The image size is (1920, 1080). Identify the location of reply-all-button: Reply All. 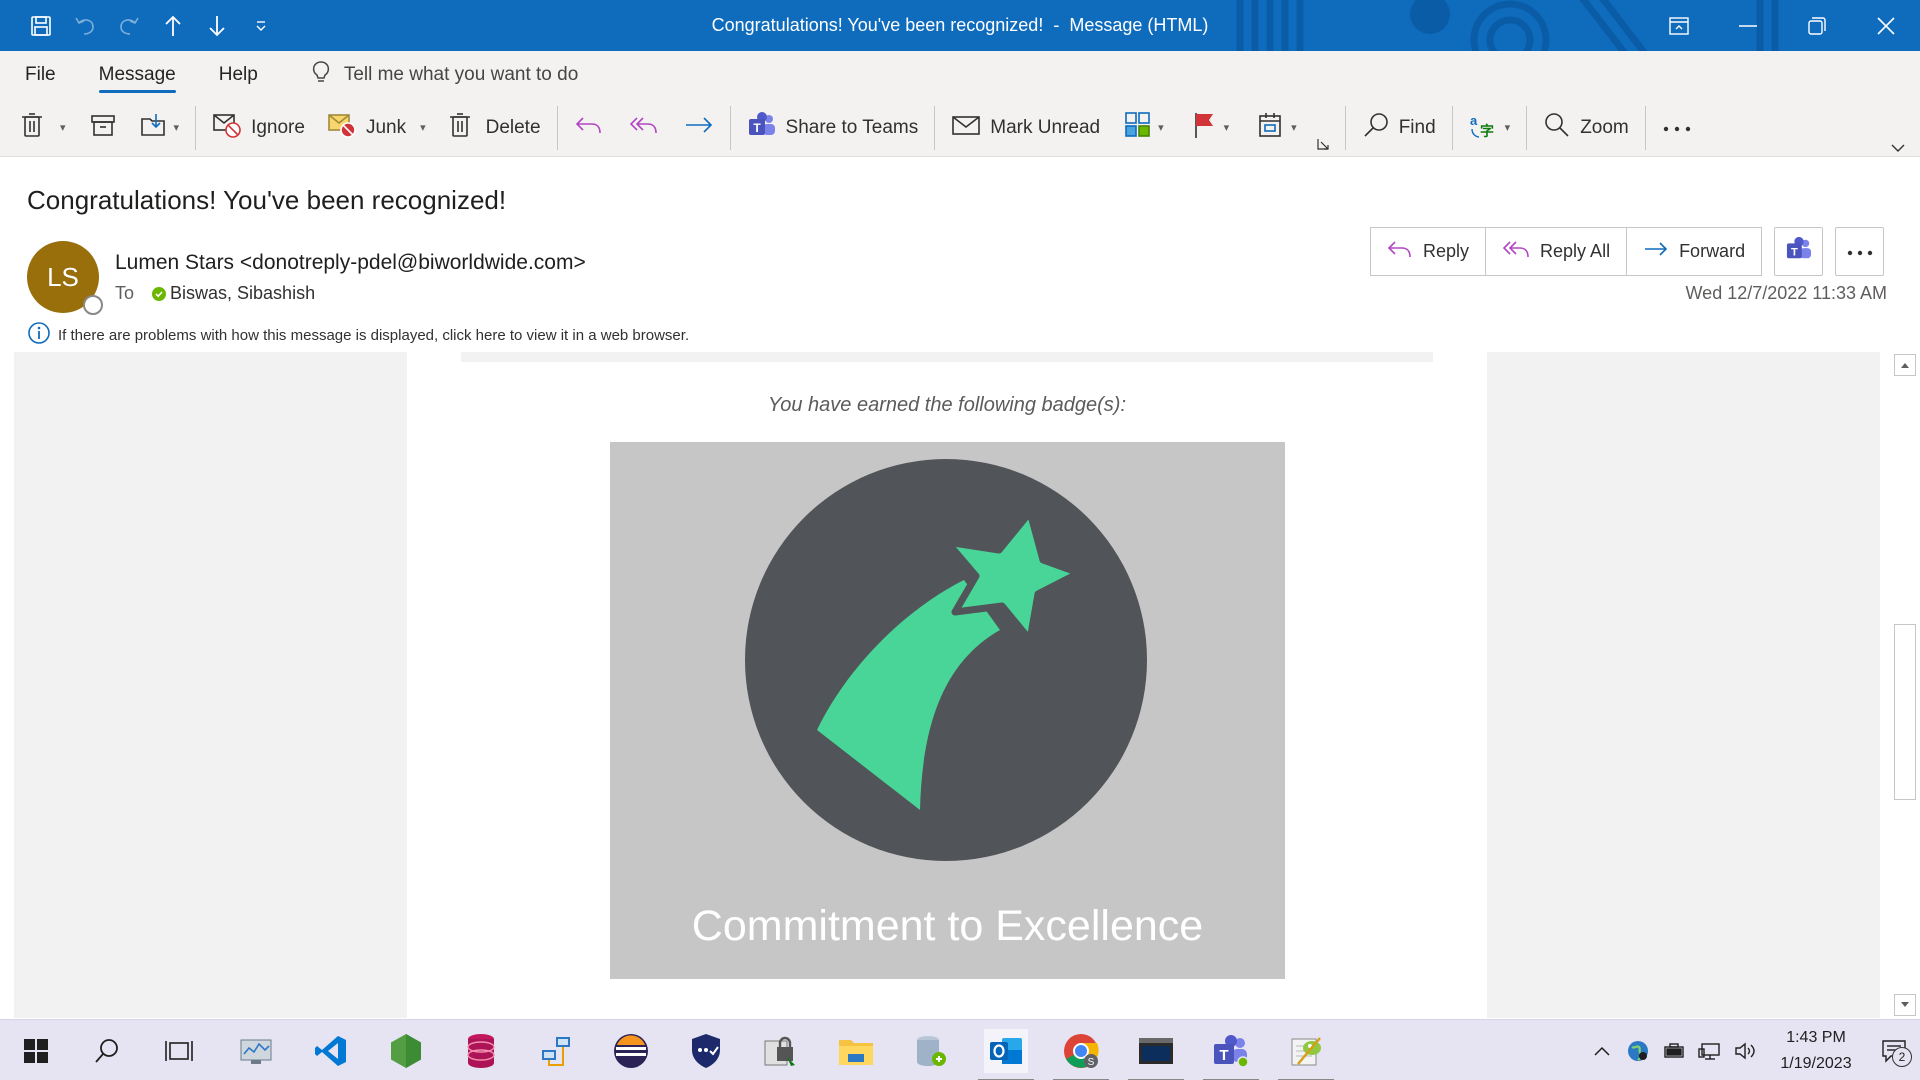
(1556, 251).